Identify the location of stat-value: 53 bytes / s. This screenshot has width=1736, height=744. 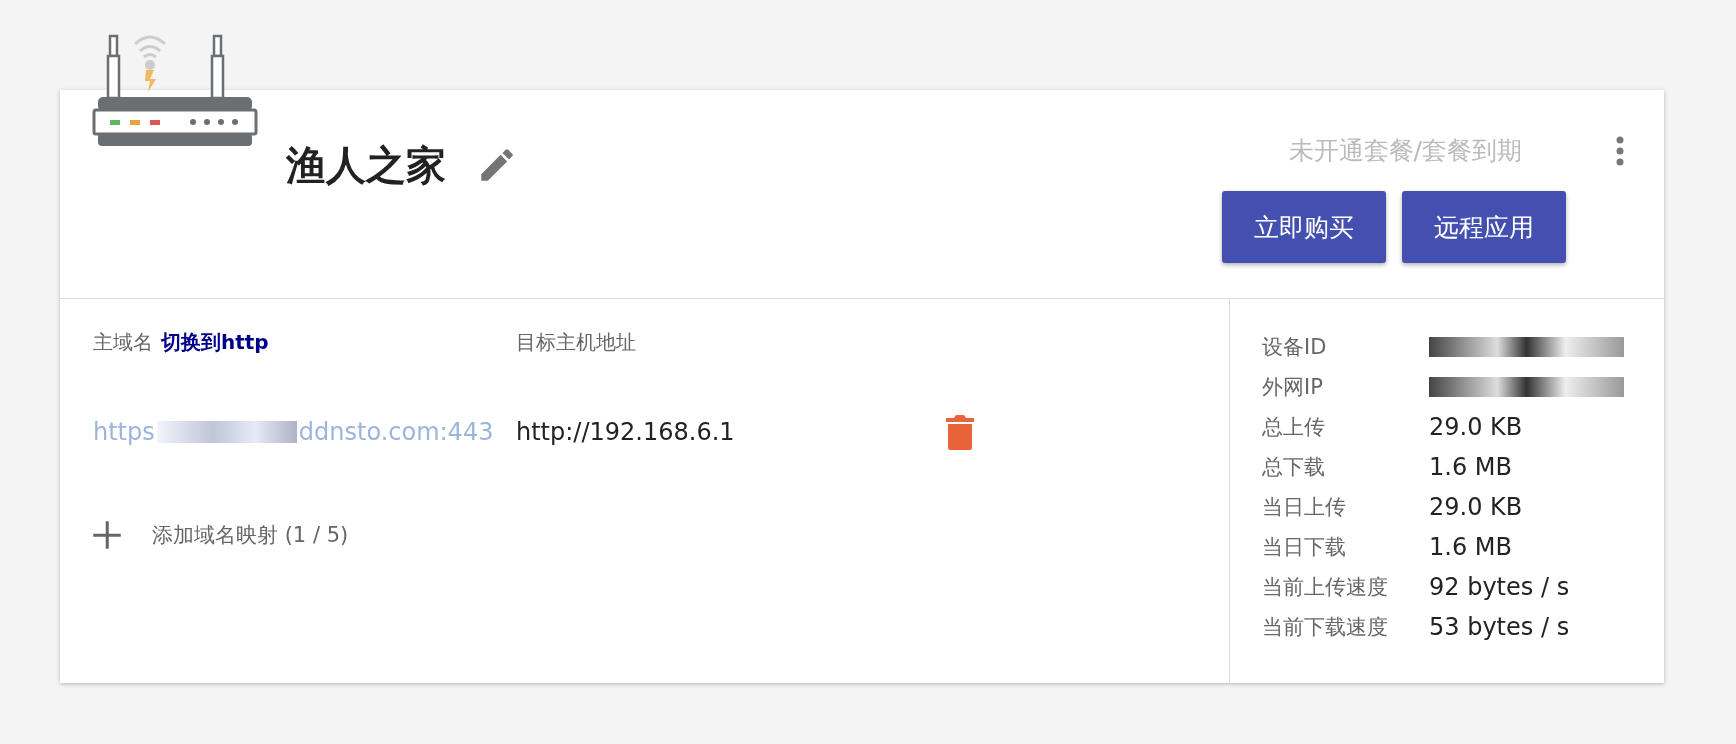
(1499, 626).